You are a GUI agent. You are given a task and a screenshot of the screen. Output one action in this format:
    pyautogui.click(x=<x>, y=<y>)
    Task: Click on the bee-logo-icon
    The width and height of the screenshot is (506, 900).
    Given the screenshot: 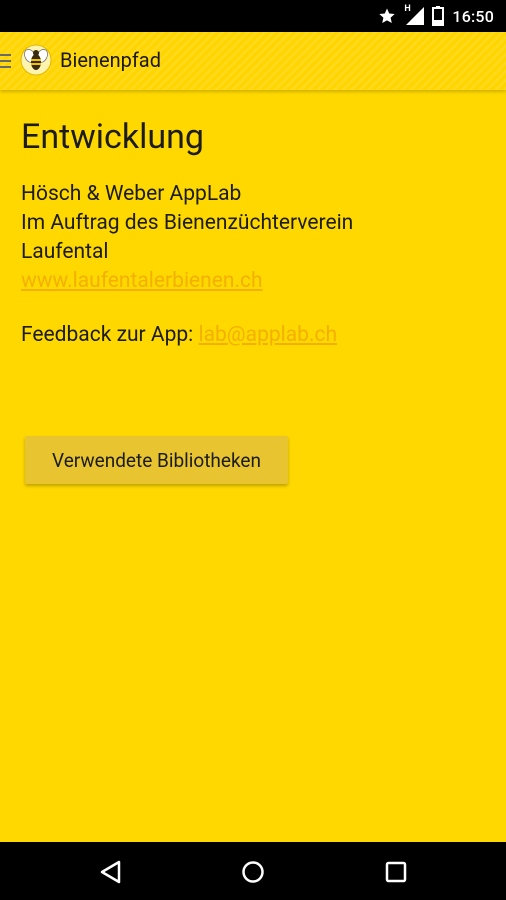 What is the action you would take?
    pyautogui.click(x=36, y=60)
    